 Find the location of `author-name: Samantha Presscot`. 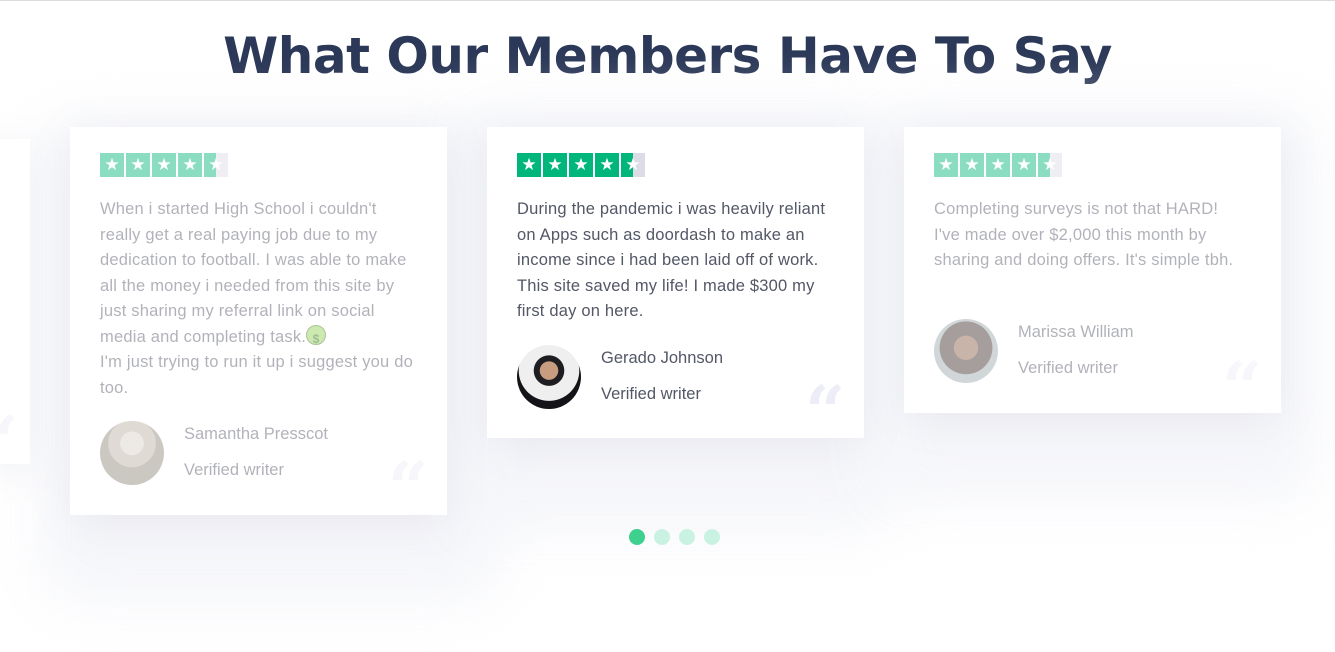

author-name: Samantha Presscot is located at coordinates (256, 434).